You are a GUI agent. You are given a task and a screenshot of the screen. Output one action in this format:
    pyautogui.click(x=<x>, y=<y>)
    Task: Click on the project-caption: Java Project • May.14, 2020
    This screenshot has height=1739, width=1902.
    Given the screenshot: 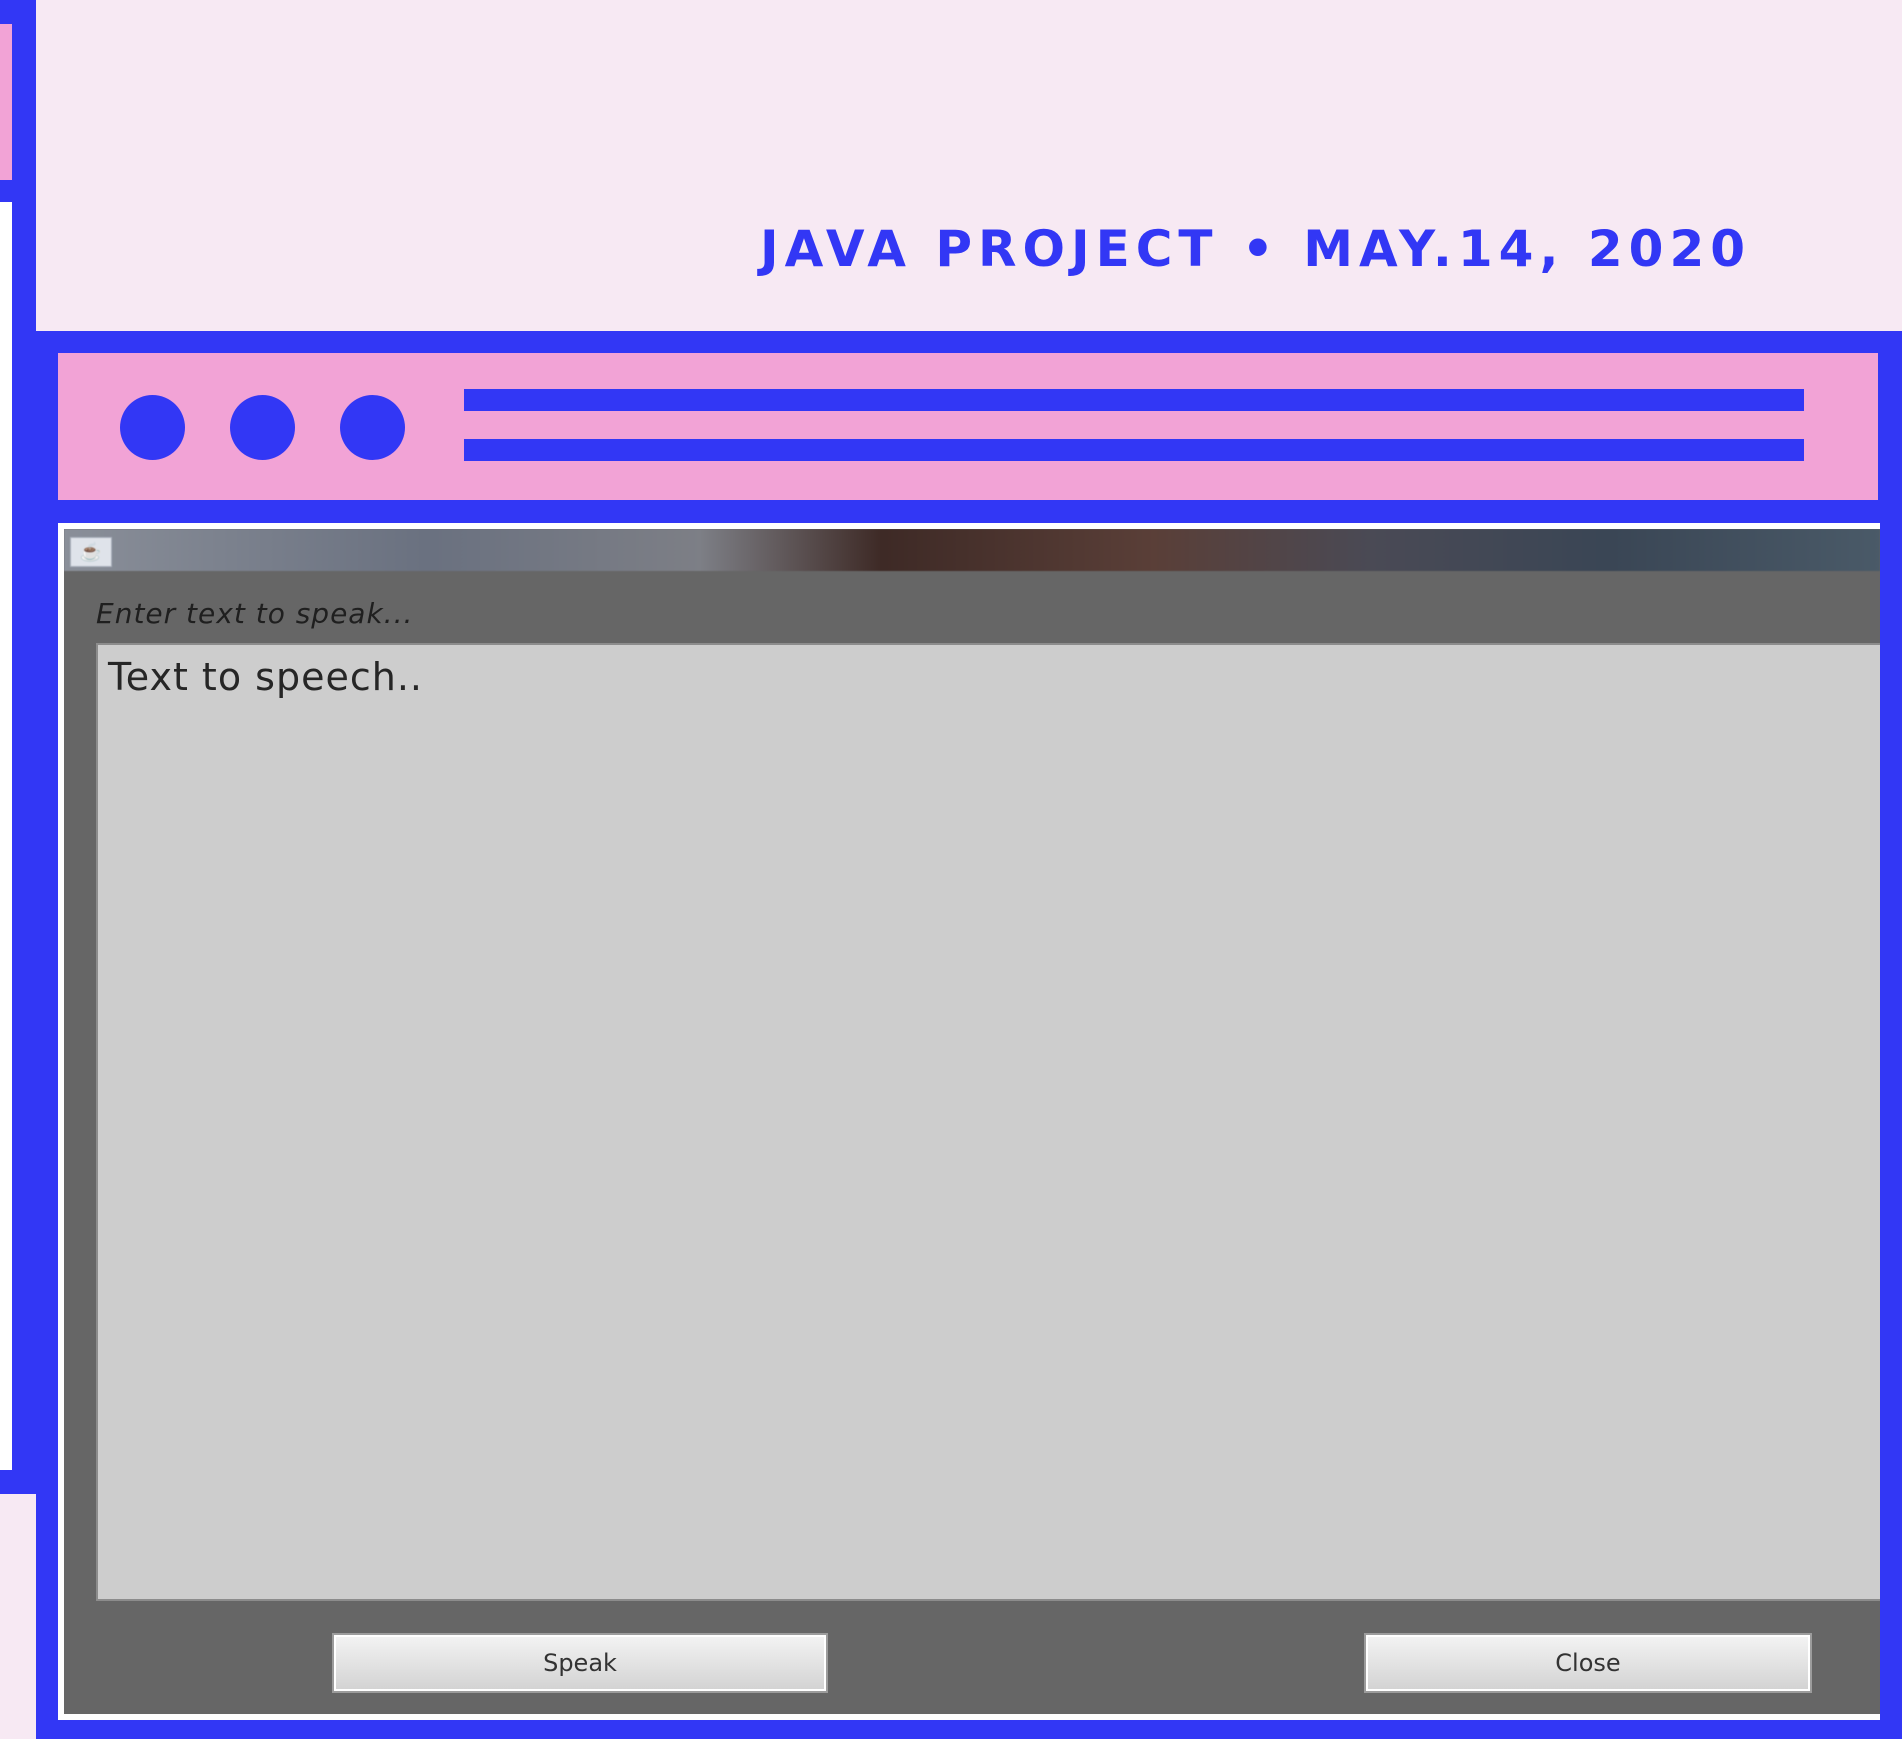 What is the action you would take?
    pyautogui.click(x=1256, y=249)
    